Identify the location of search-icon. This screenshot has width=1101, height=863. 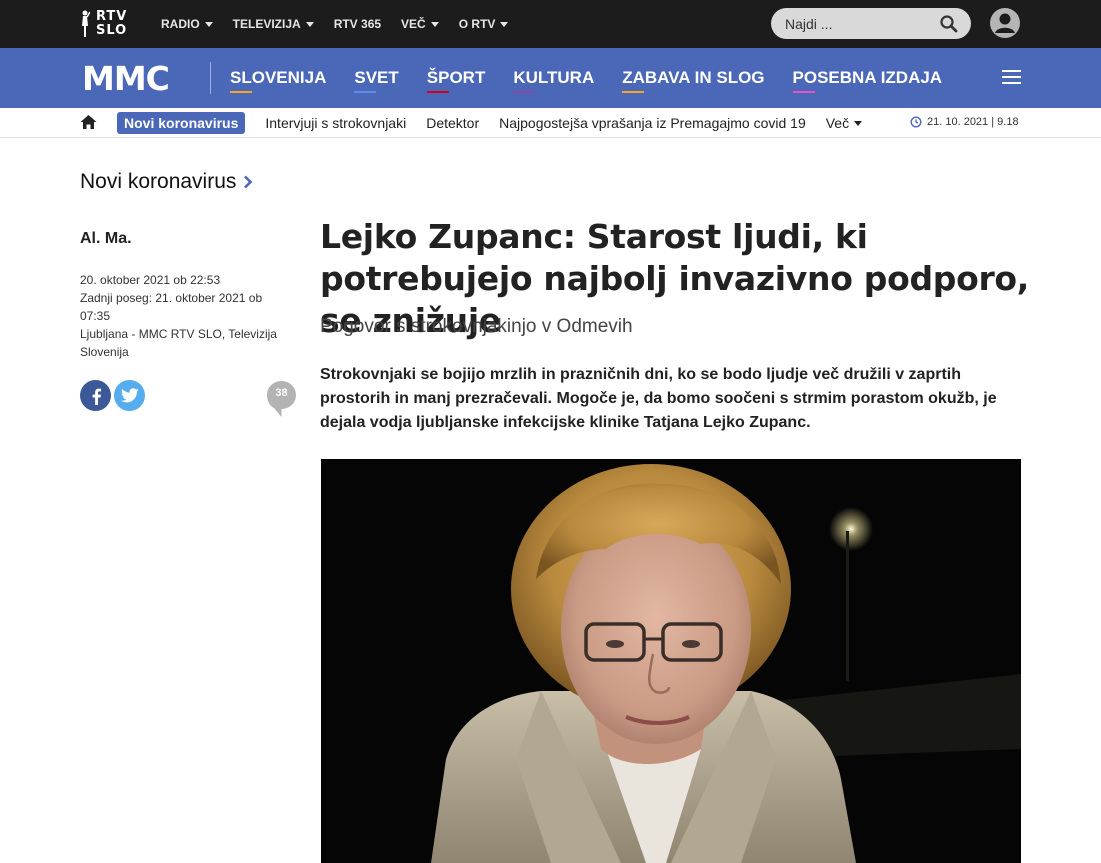
(949, 24).